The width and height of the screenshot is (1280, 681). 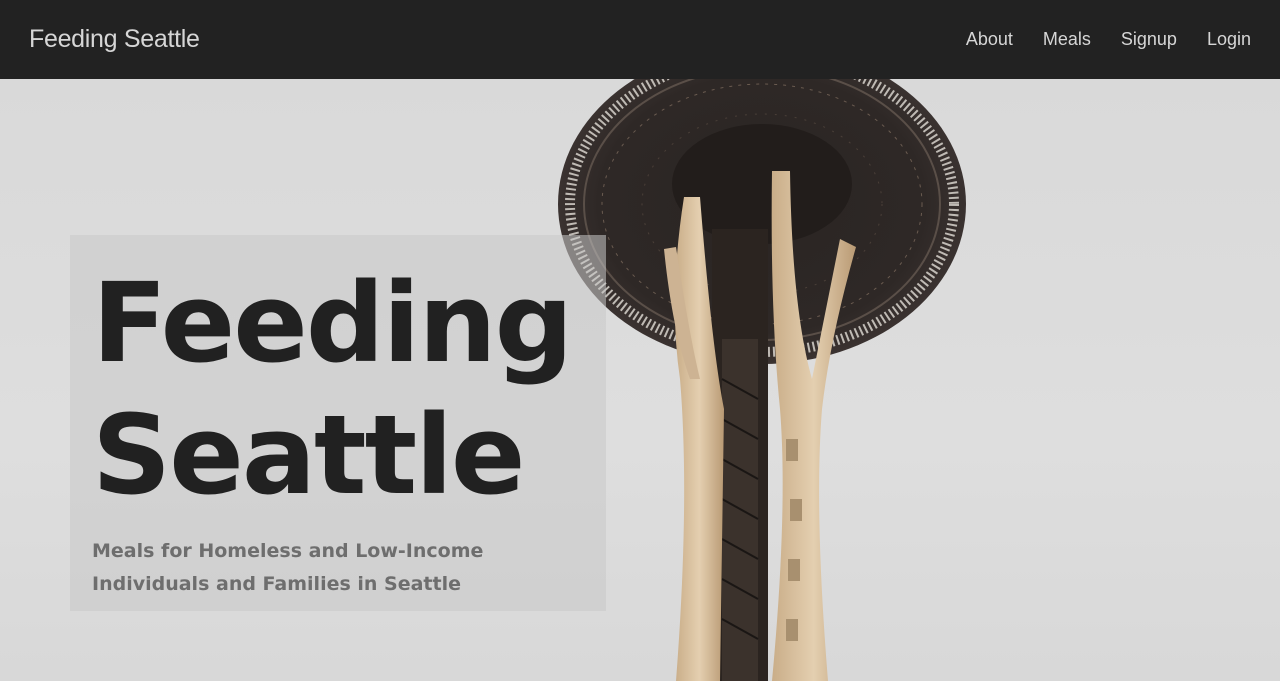 What do you see at coordinates (989, 39) in the screenshot?
I see `nav-link-about: About` at bounding box center [989, 39].